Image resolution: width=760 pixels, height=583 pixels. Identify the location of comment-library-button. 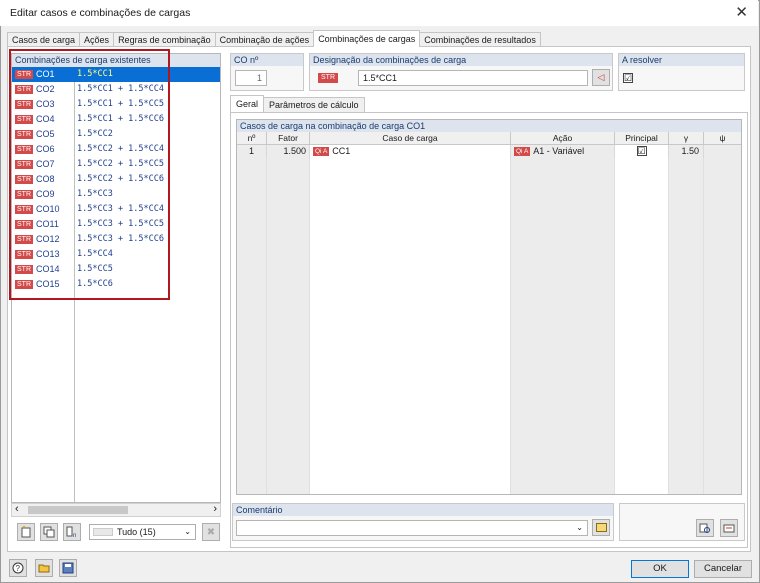
(601, 527).